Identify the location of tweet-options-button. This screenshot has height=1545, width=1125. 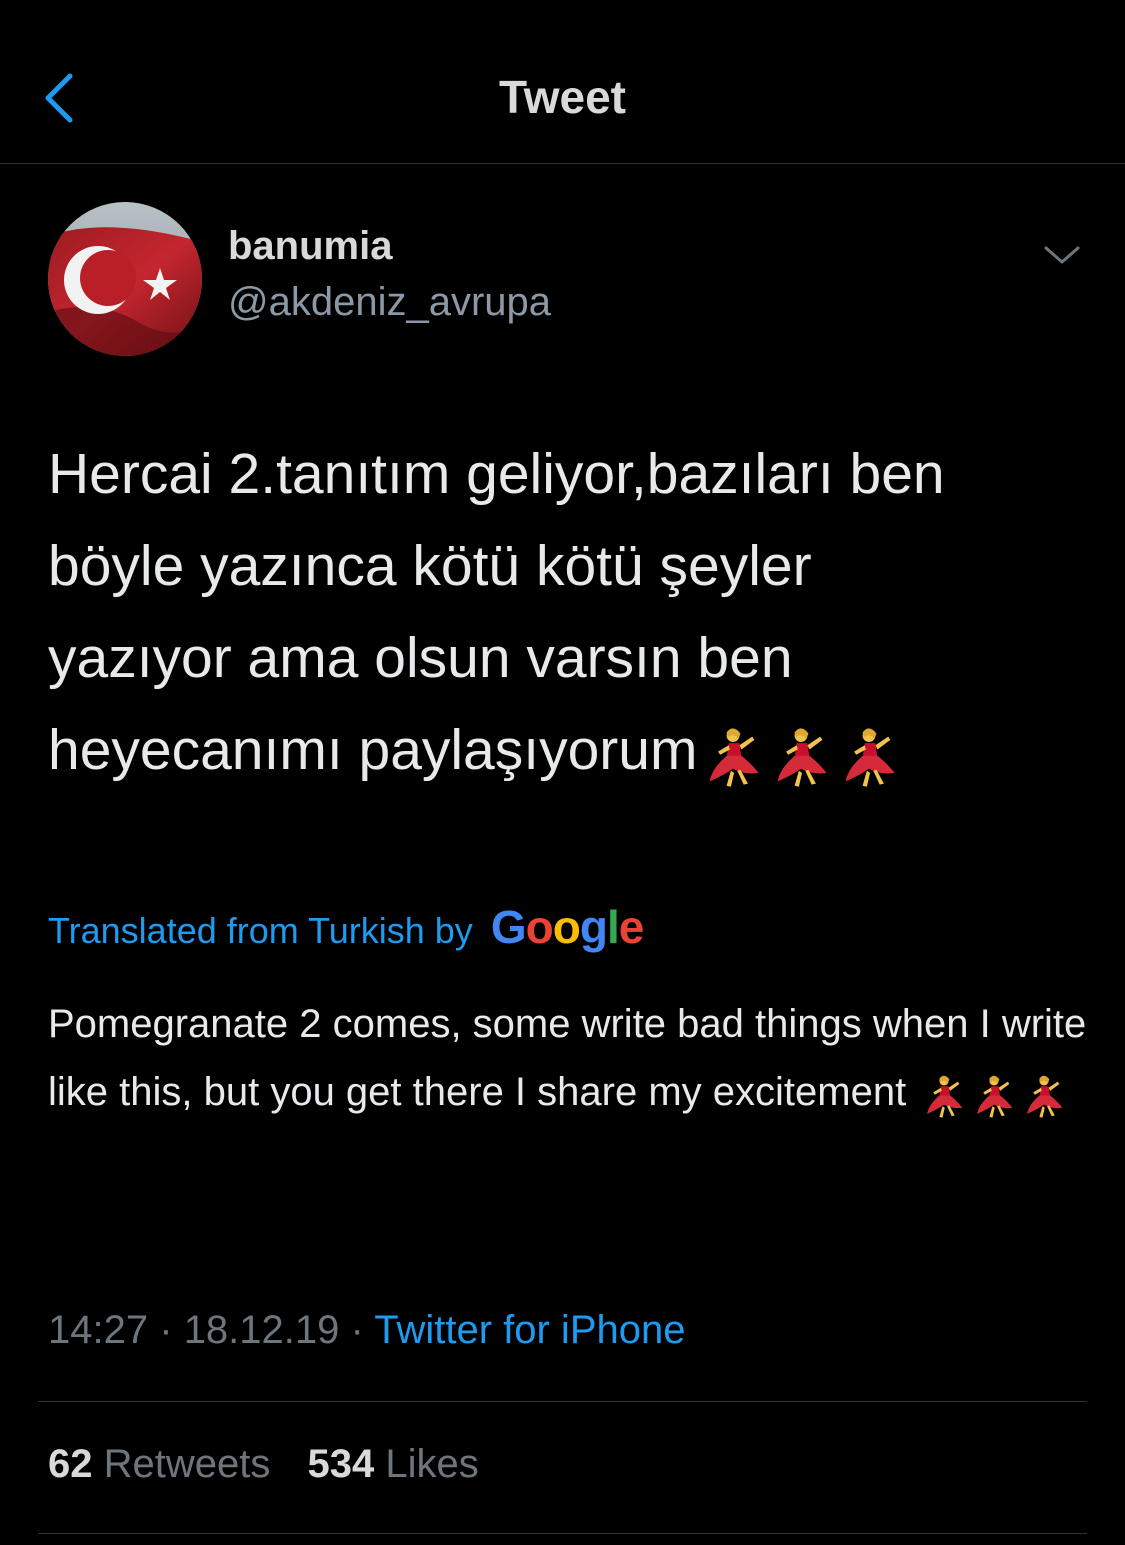
(1062, 255).